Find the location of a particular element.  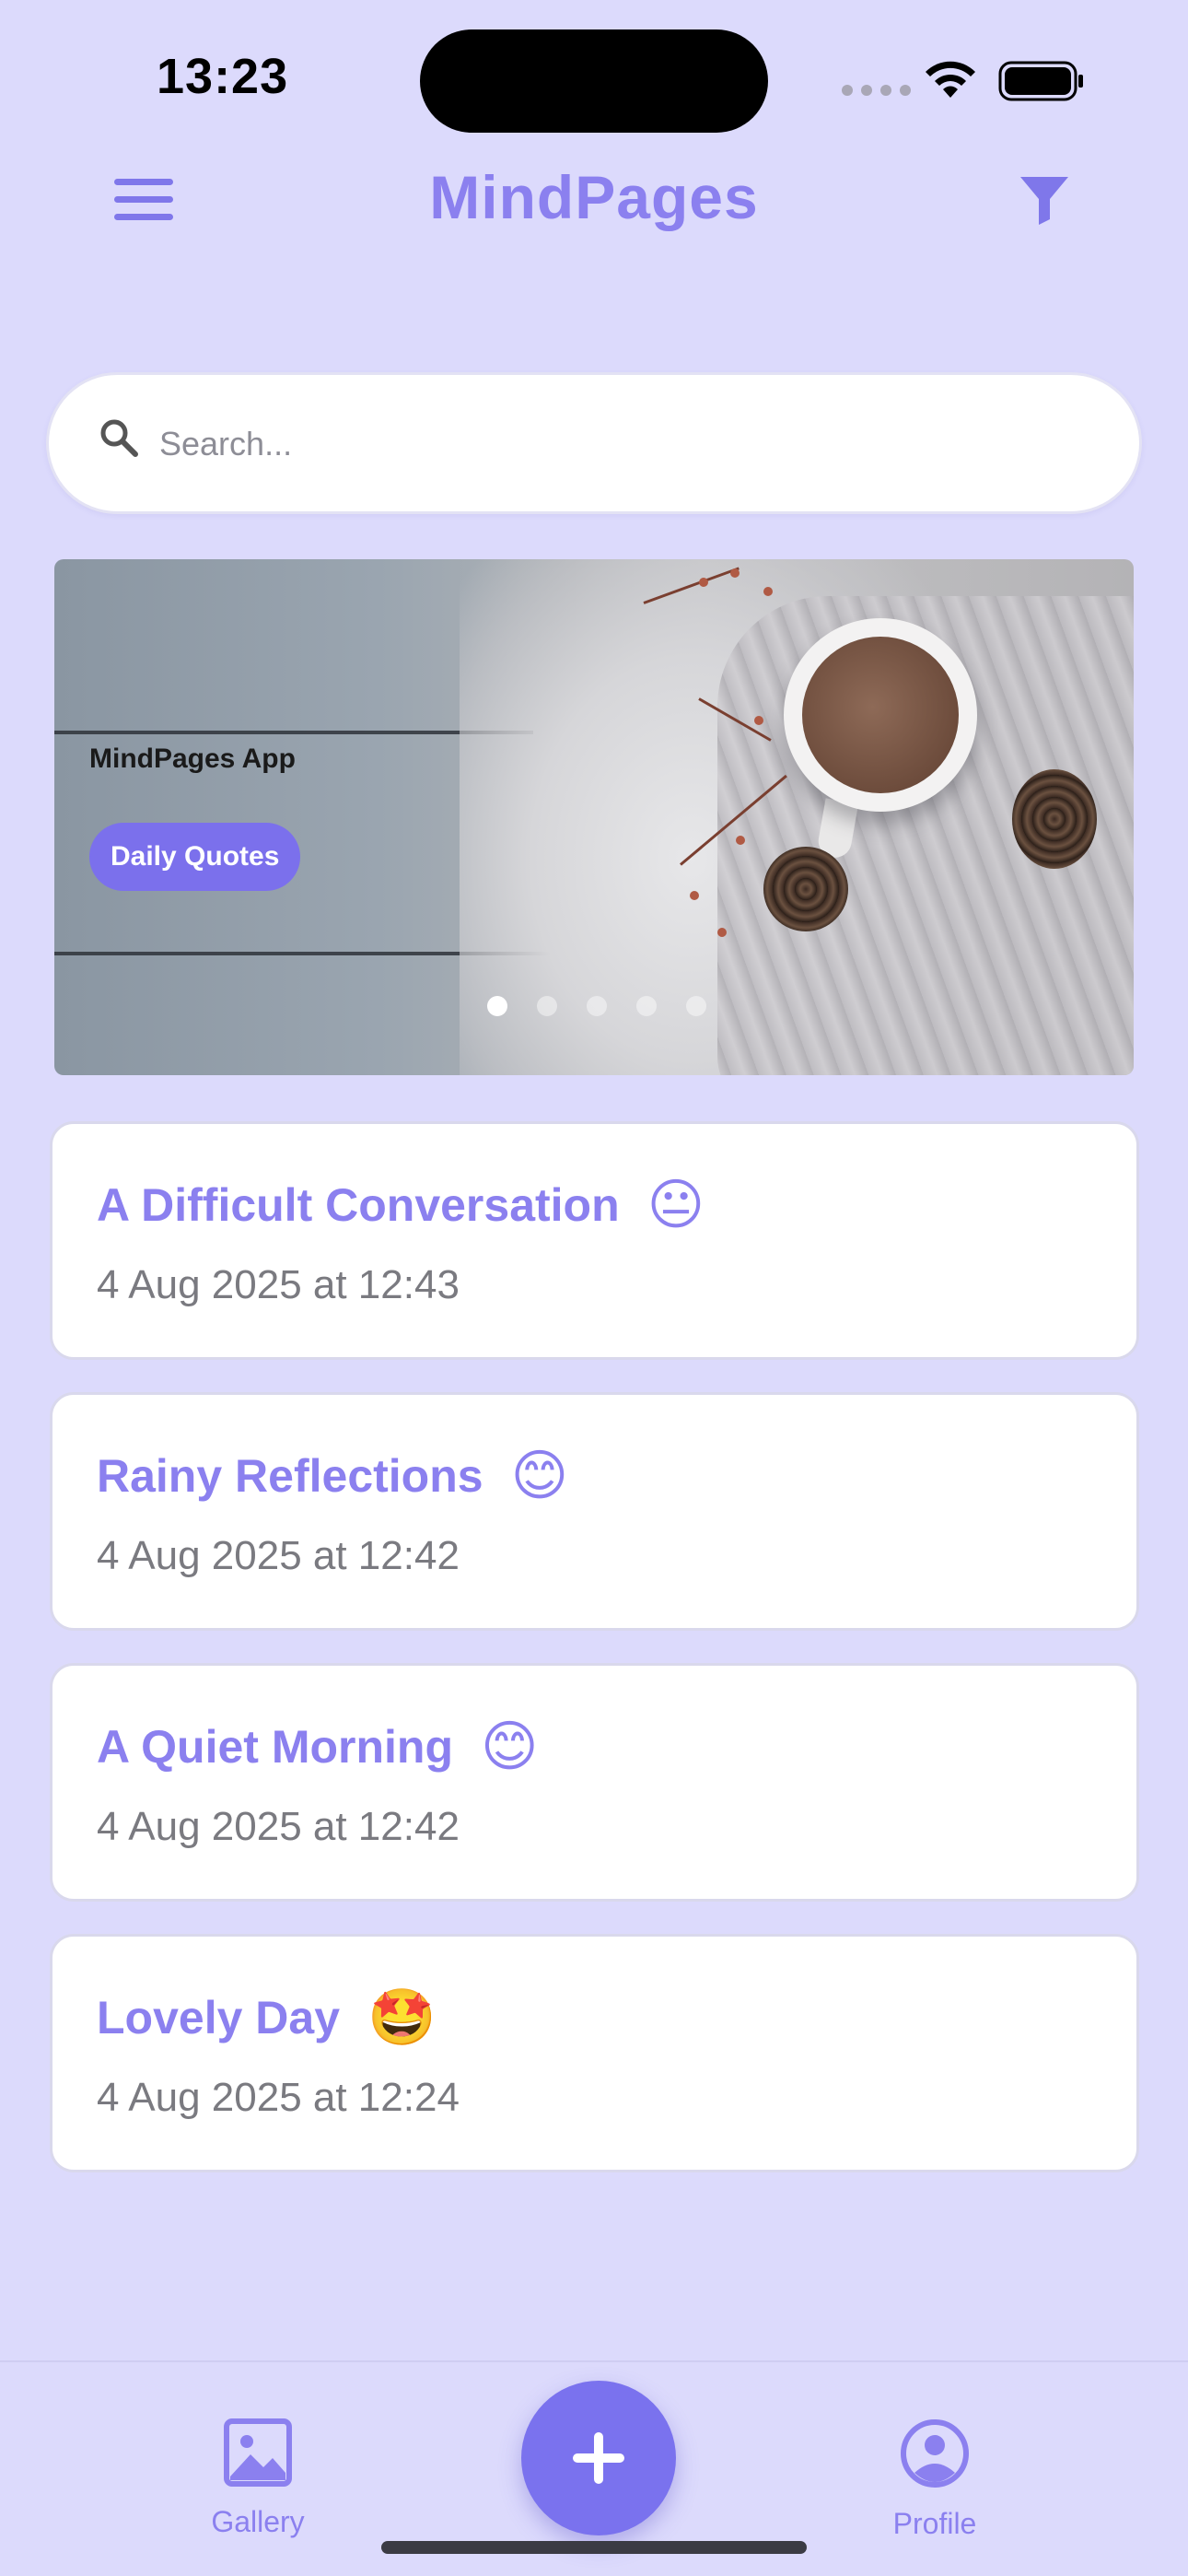

entry-date: 4 Aug 2025 at 12:43 is located at coordinates (278, 1284).